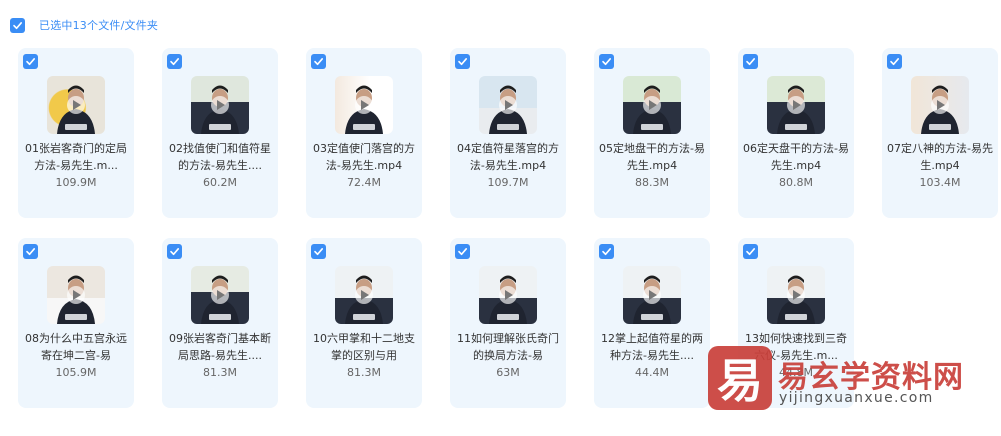  I want to click on file-card: 08为什么中五宫永远寄在坤二宫-易 105.9M, so click(76, 323).